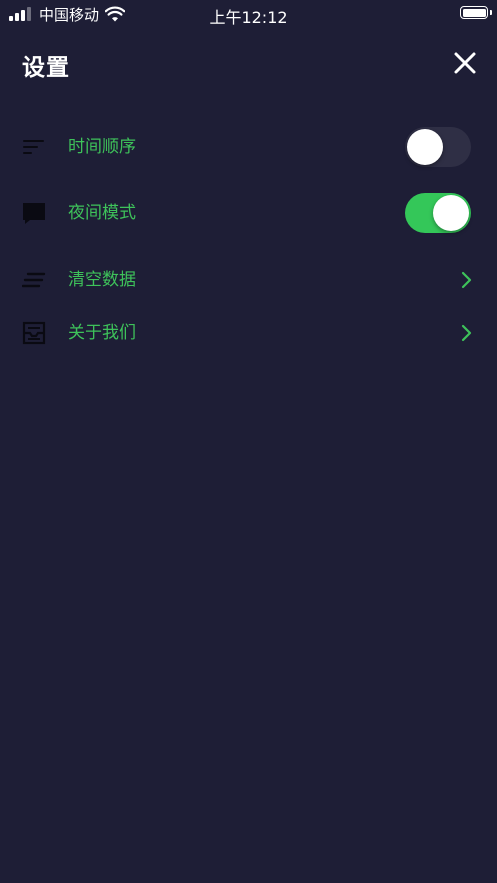 The width and height of the screenshot is (497, 883). Describe the element at coordinates (248, 213) in the screenshot. I see `setting-row-night-mode: 夜间模式` at that location.